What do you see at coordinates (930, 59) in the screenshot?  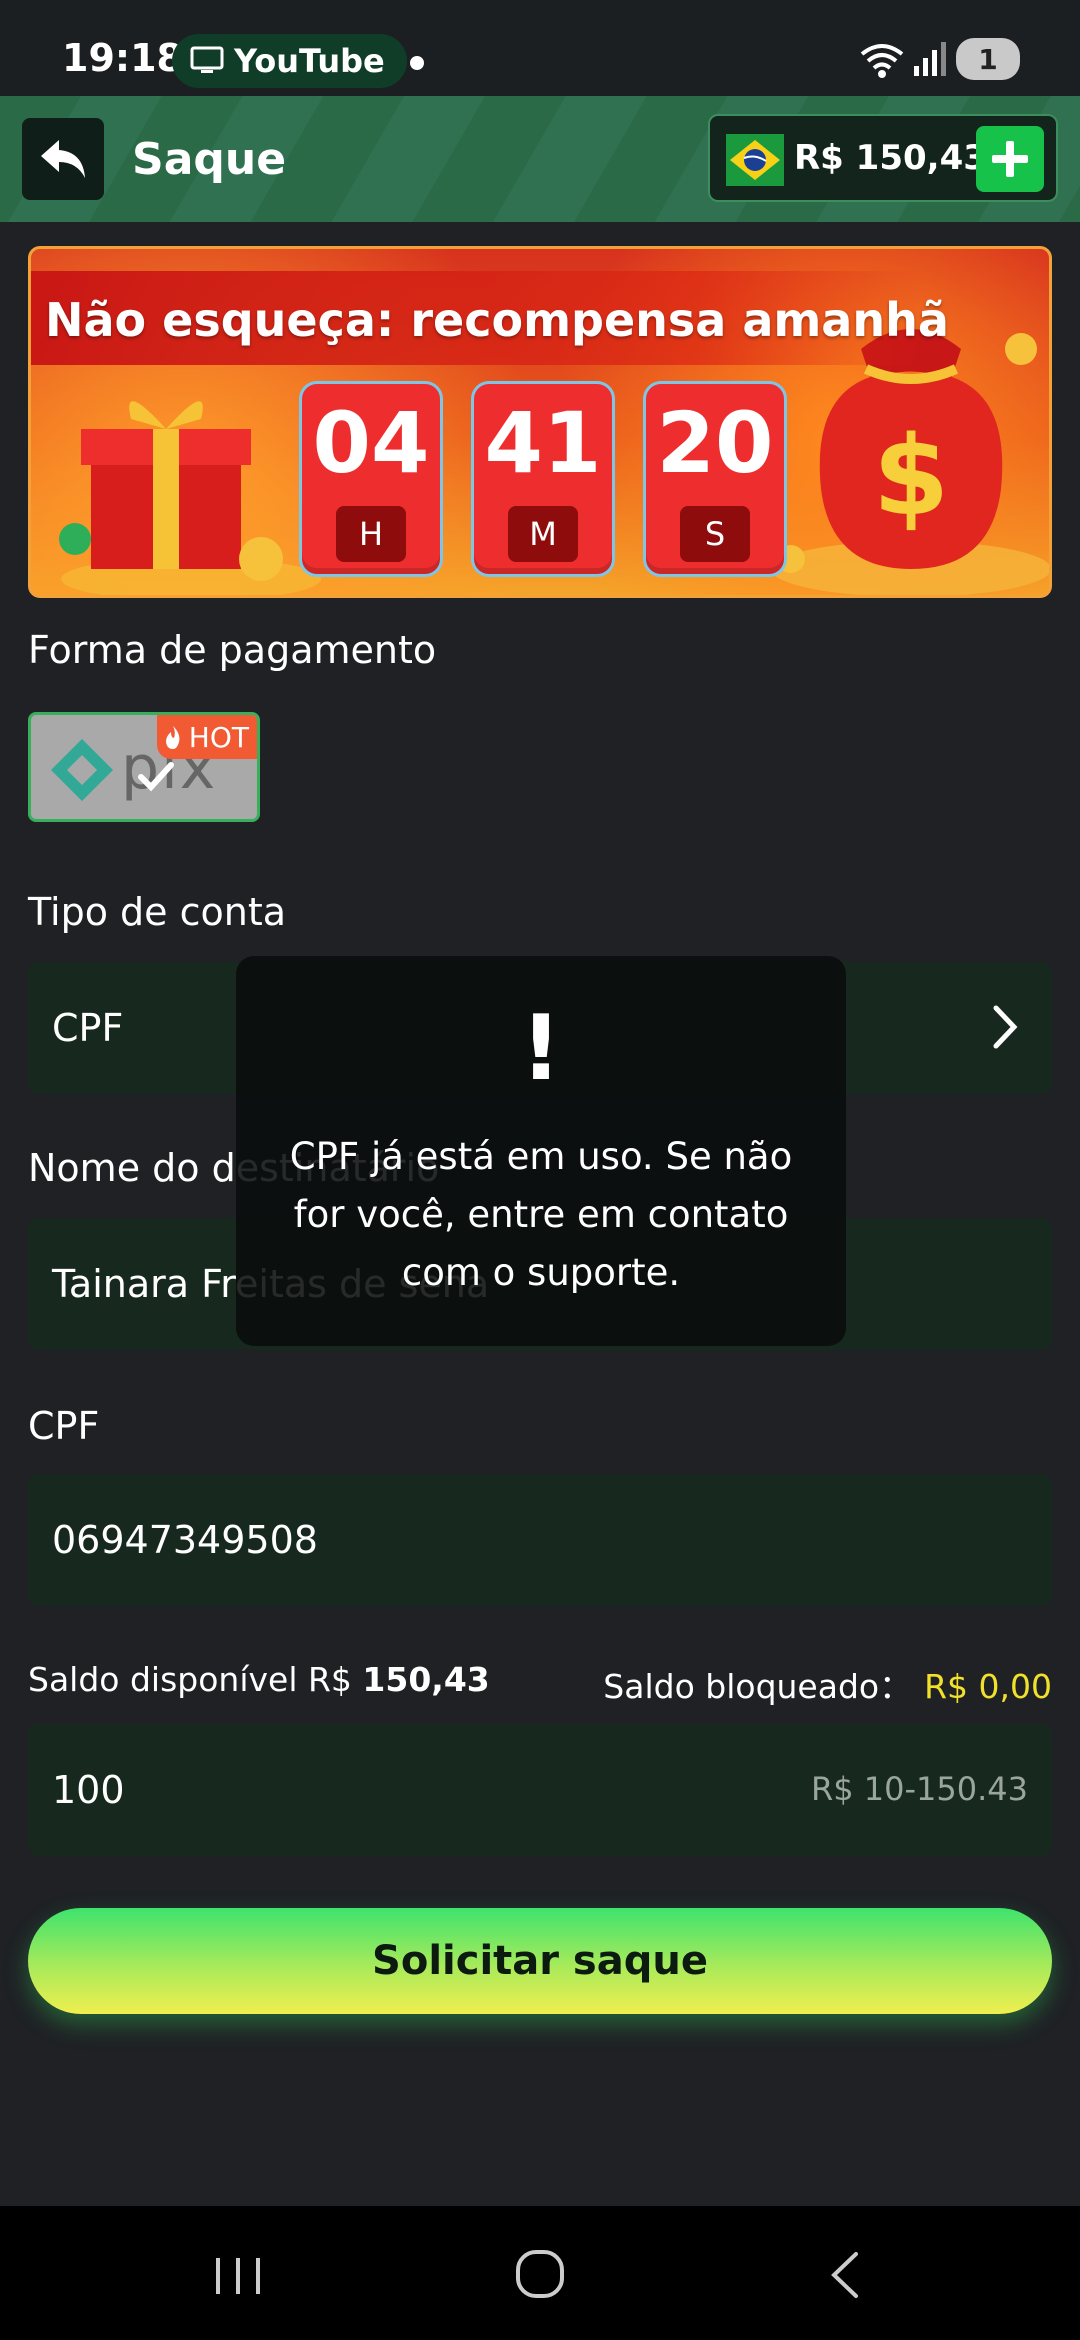 I see `signal-icon` at bounding box center [930, 59].